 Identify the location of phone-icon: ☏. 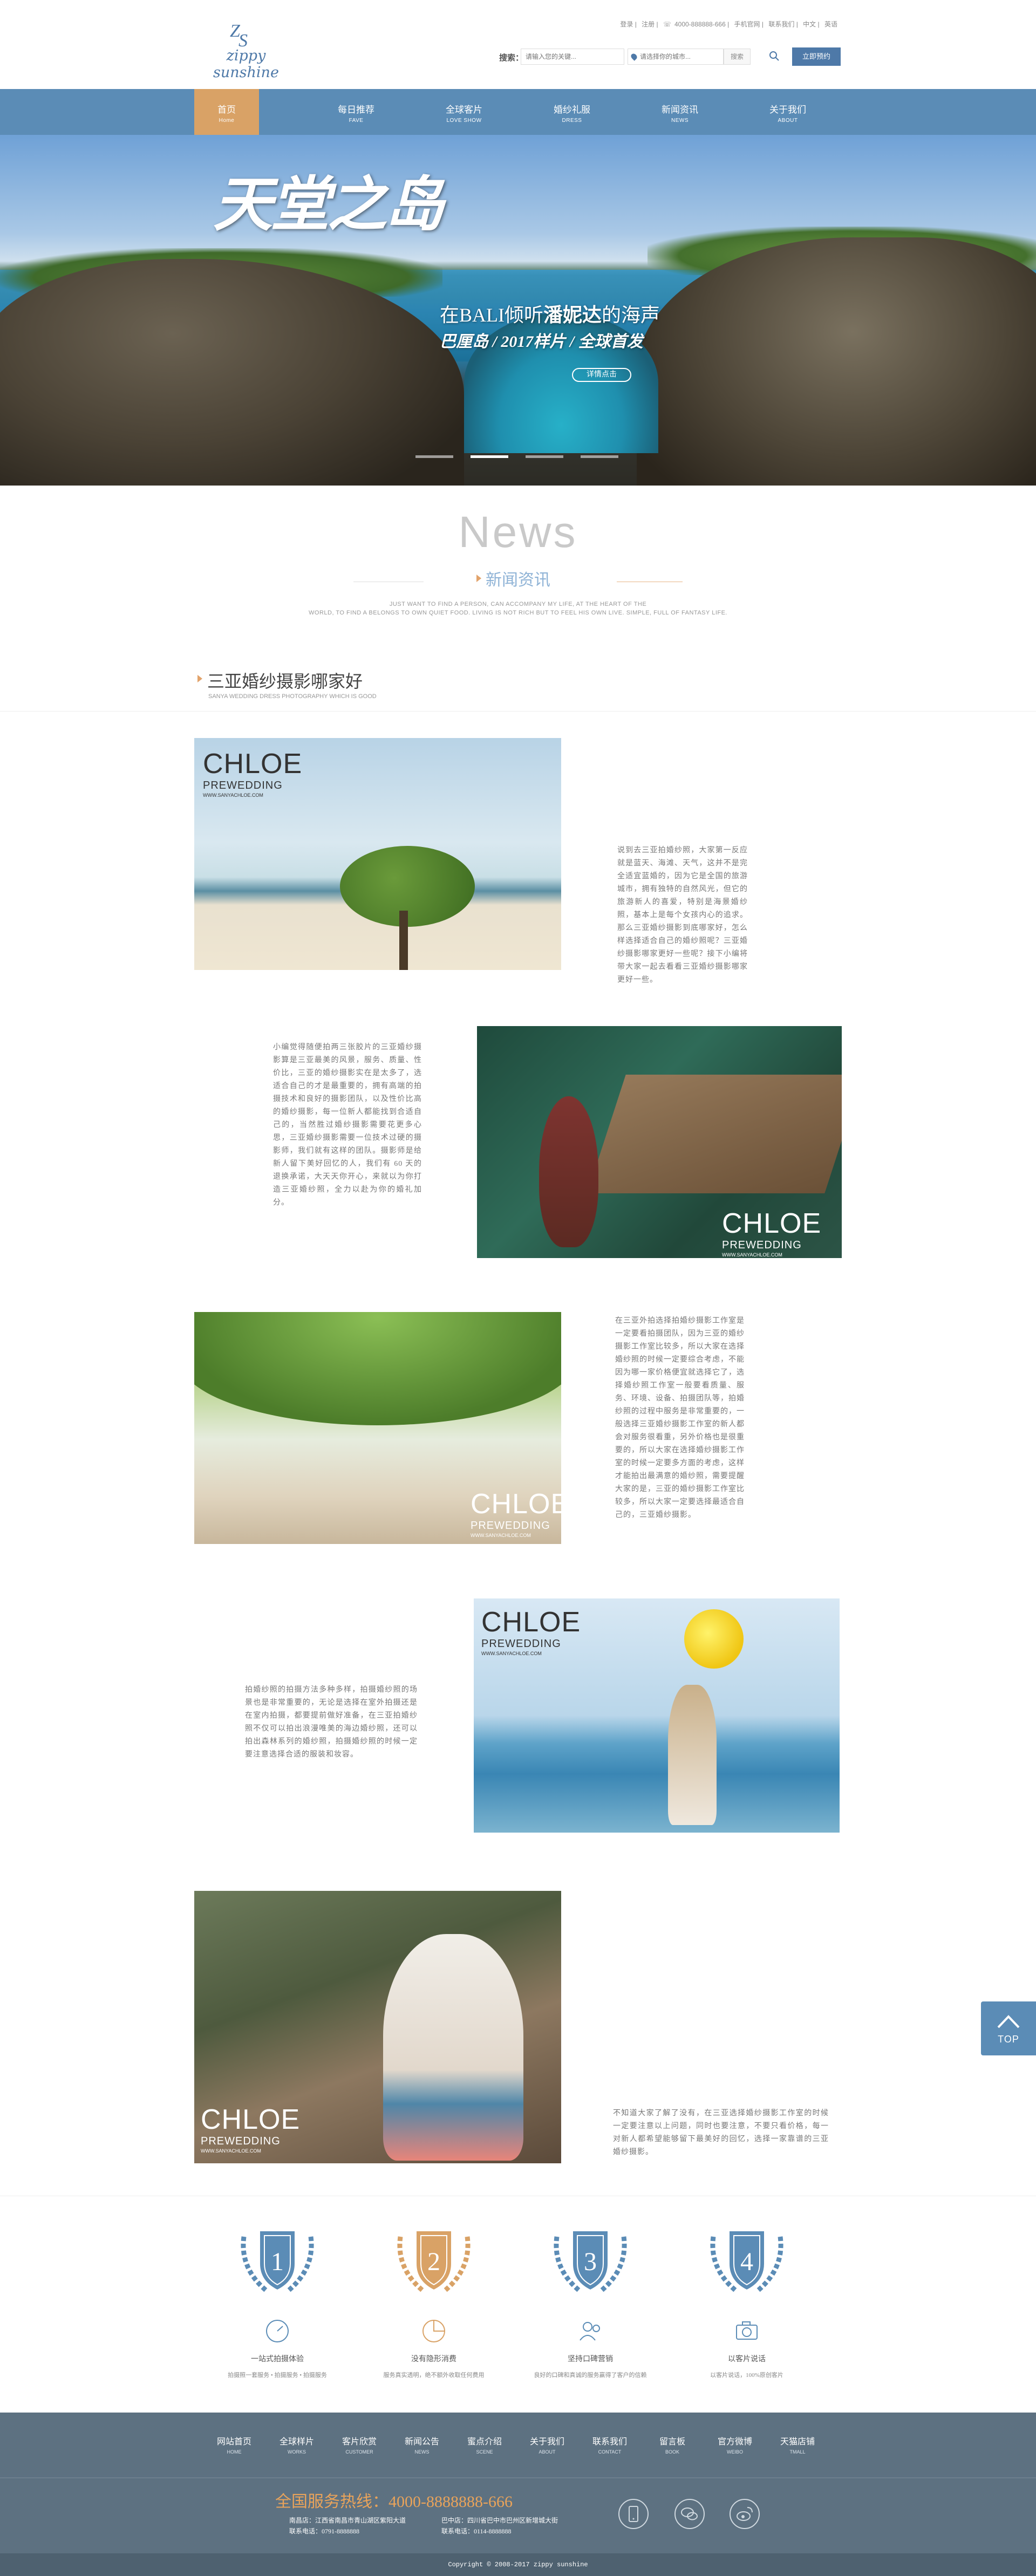
(667, 24).